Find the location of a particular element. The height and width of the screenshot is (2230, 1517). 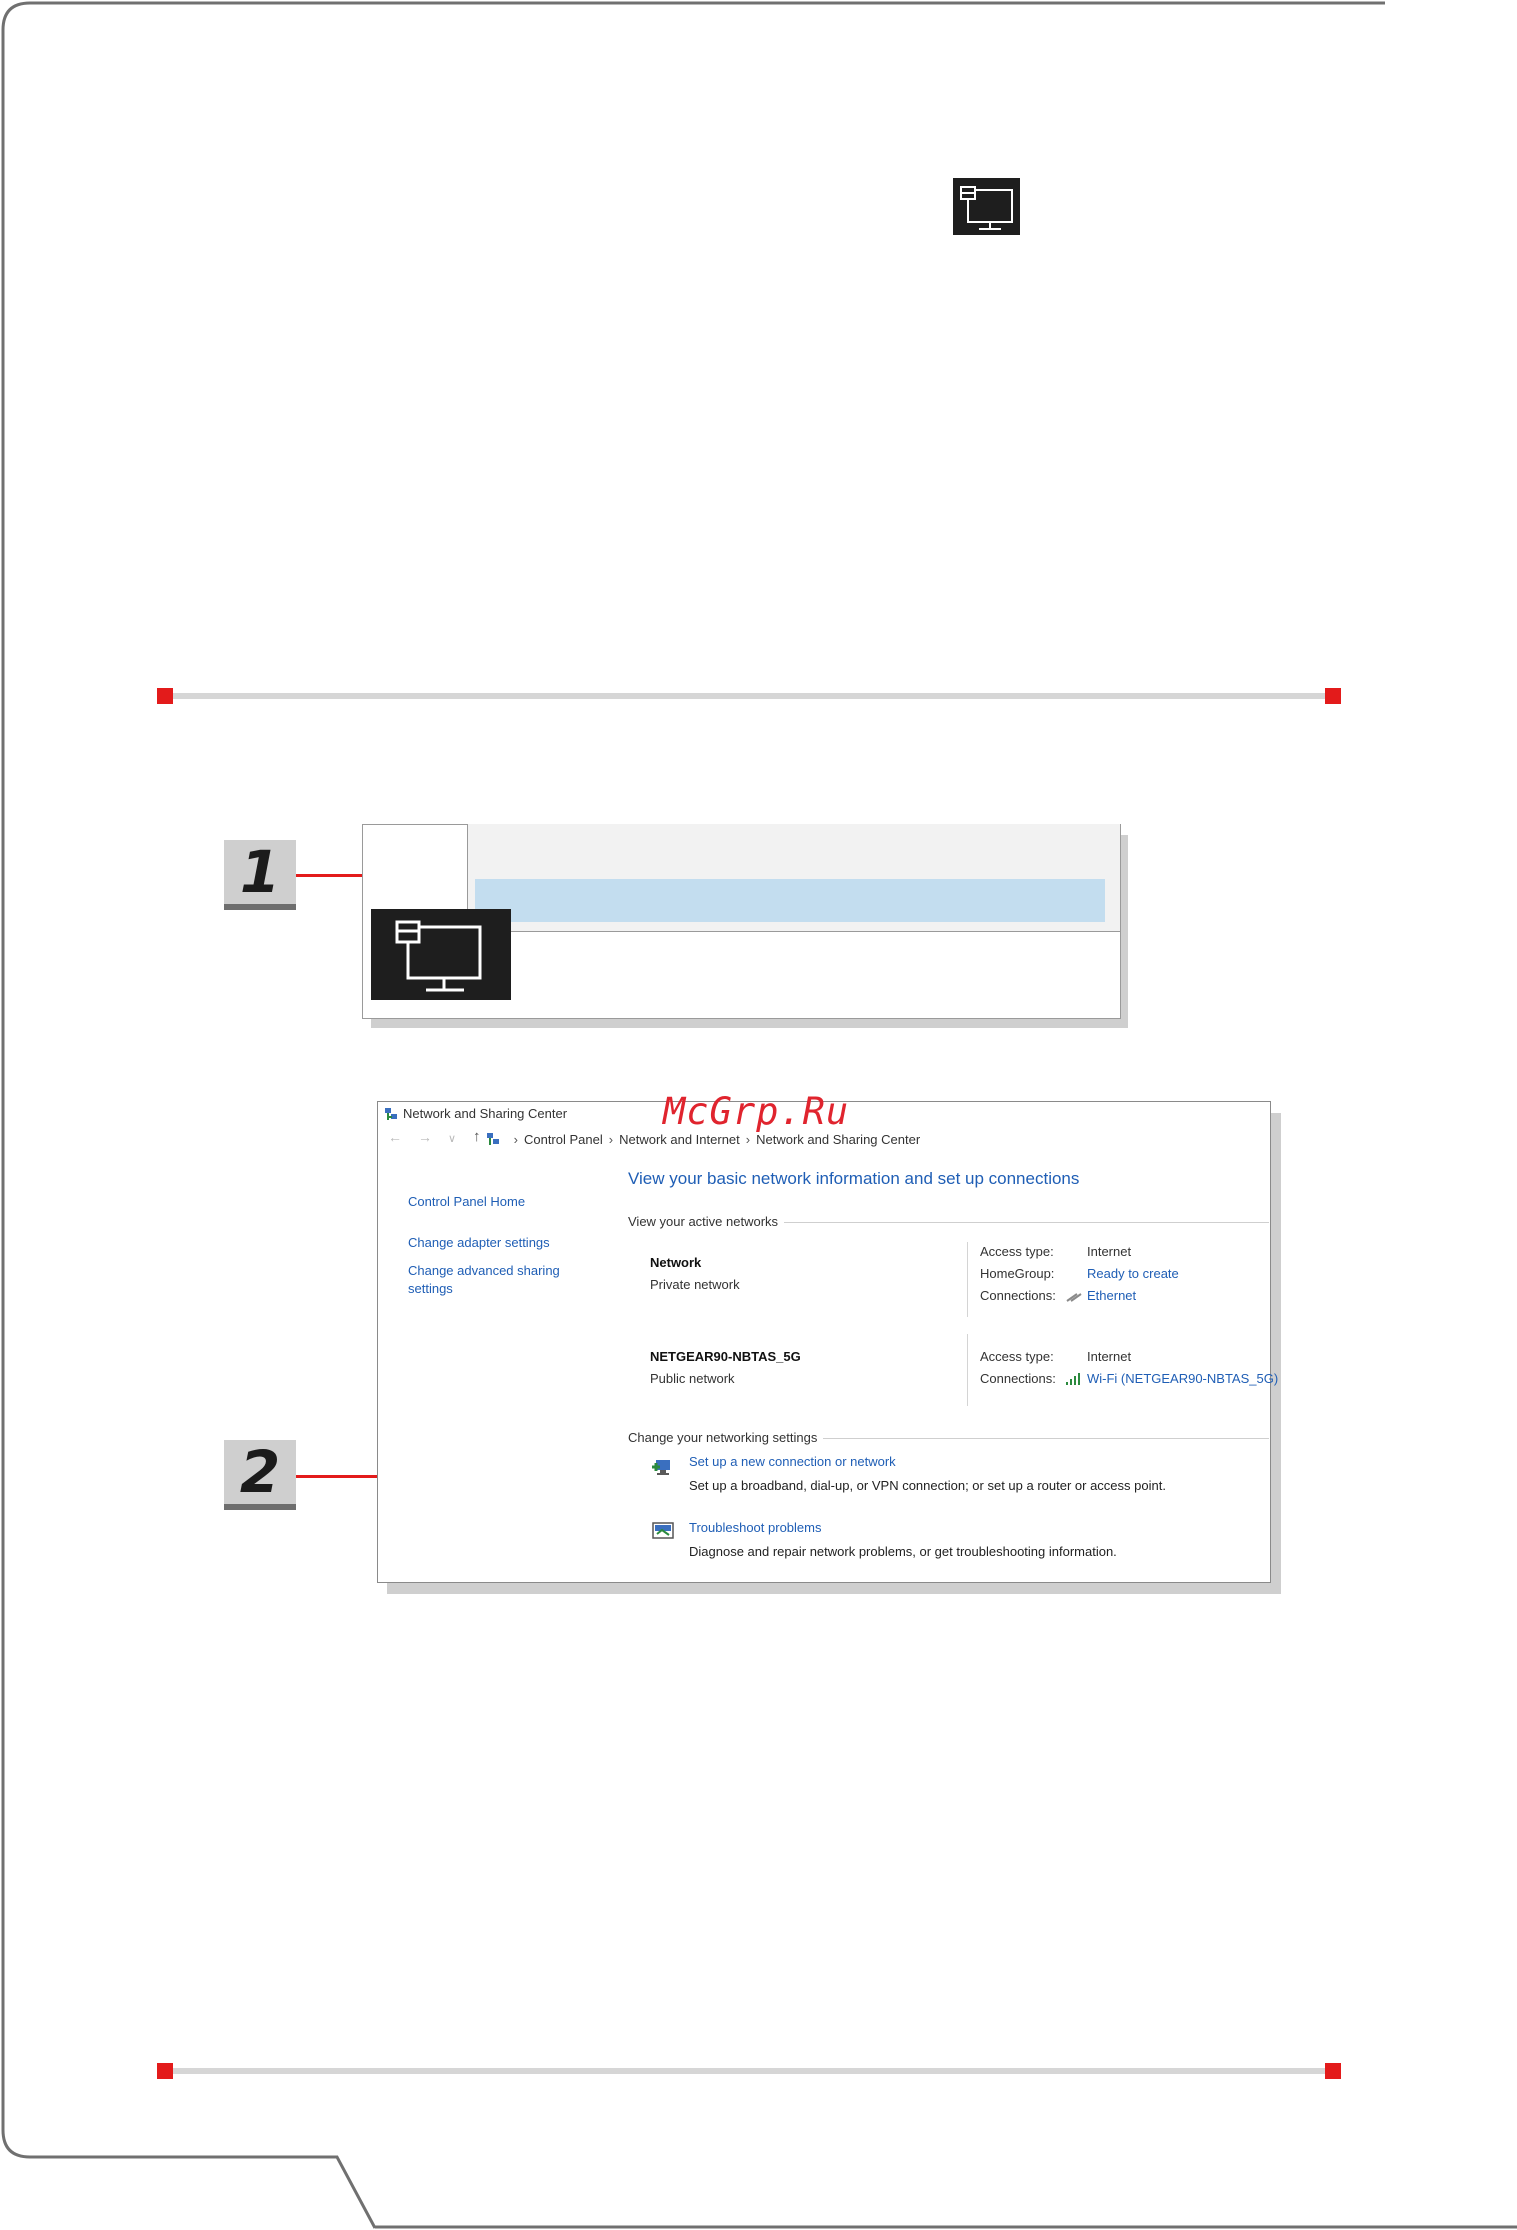

back-arrow-icon: ← is located at coordinates (395, 1137).